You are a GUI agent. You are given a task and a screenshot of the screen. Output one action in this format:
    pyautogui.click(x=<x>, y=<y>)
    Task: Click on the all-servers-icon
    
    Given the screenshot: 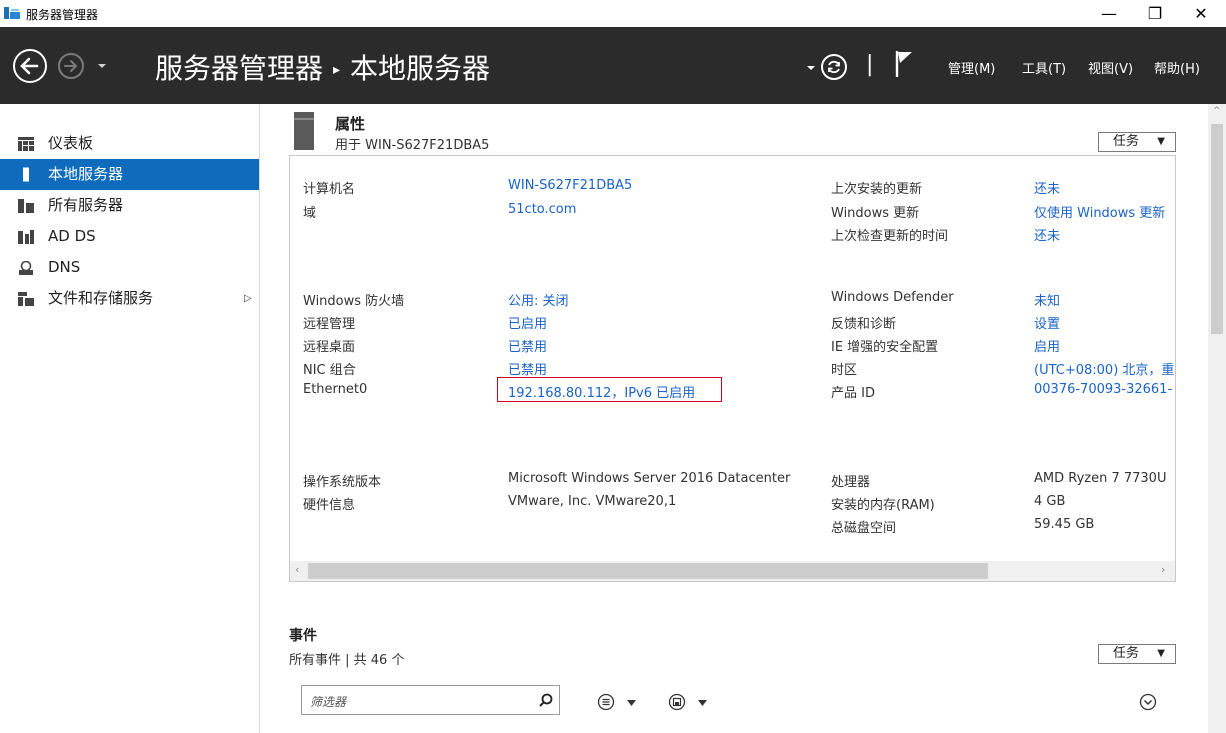 What is the action you would take?
    pyautogui.click(x=26, y=206)
    